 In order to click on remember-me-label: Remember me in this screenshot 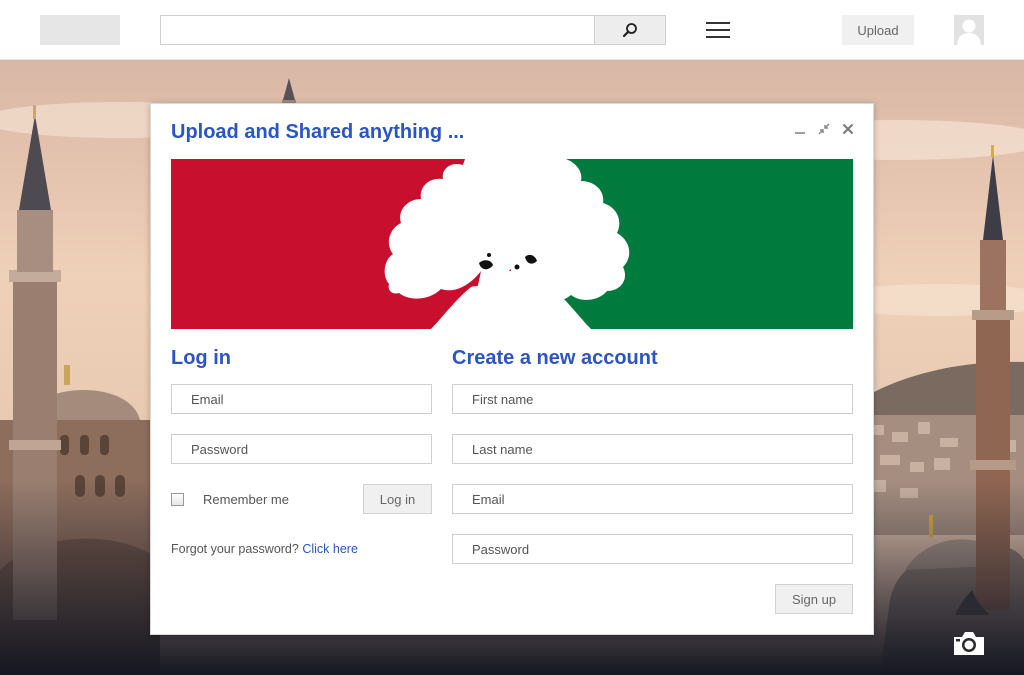, I will do `click(246, 499)`.